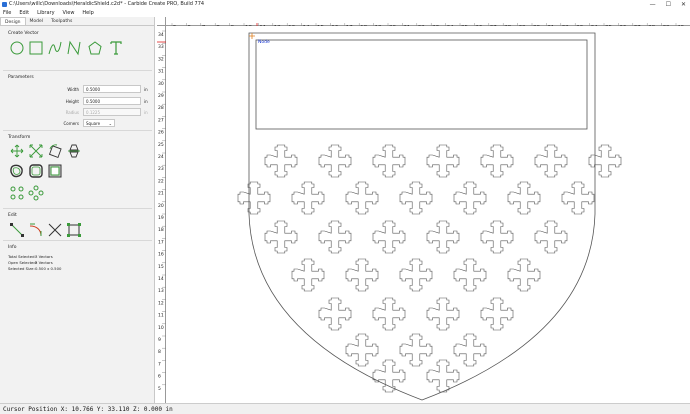 Image resolution: width=690 pixels, height=414 pixels. I want to click on move-icon, so click(17, 150).